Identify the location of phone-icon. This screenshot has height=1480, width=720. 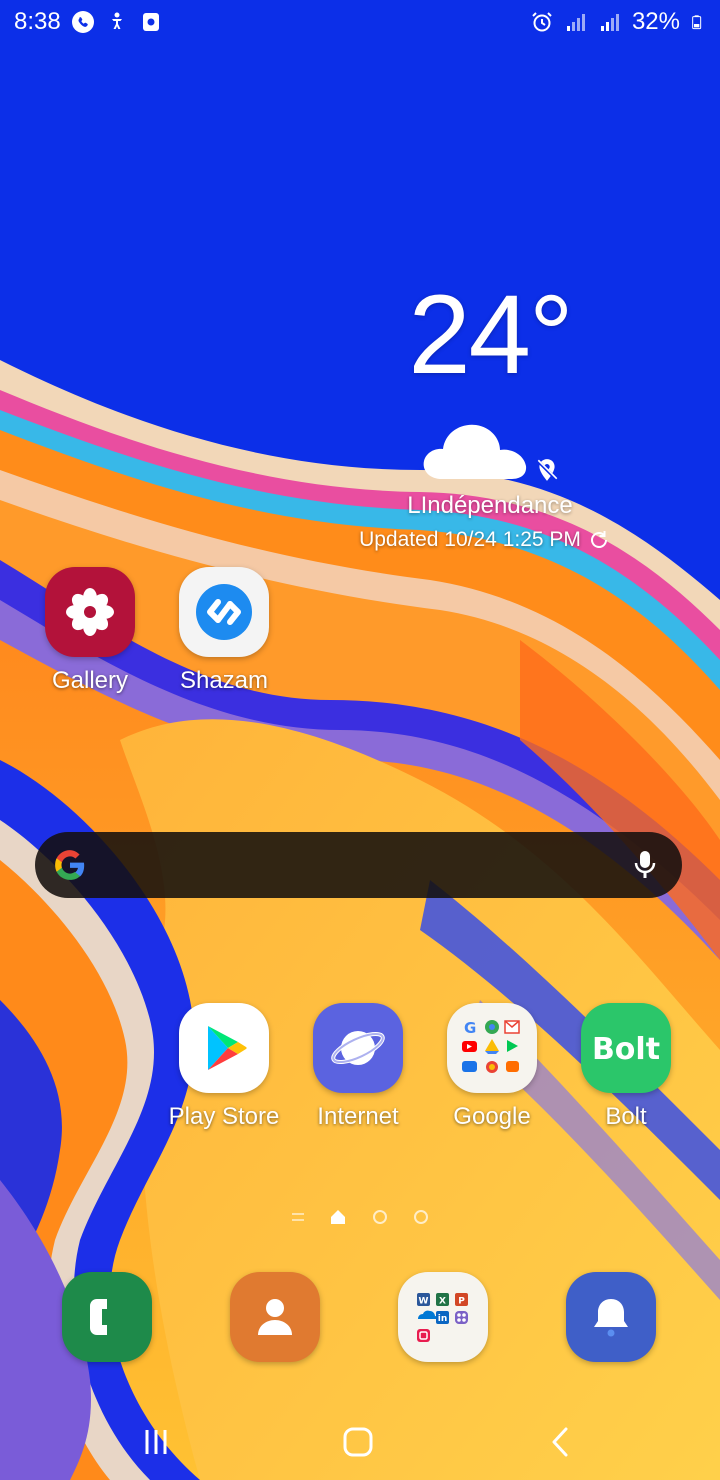
(98, 1317).